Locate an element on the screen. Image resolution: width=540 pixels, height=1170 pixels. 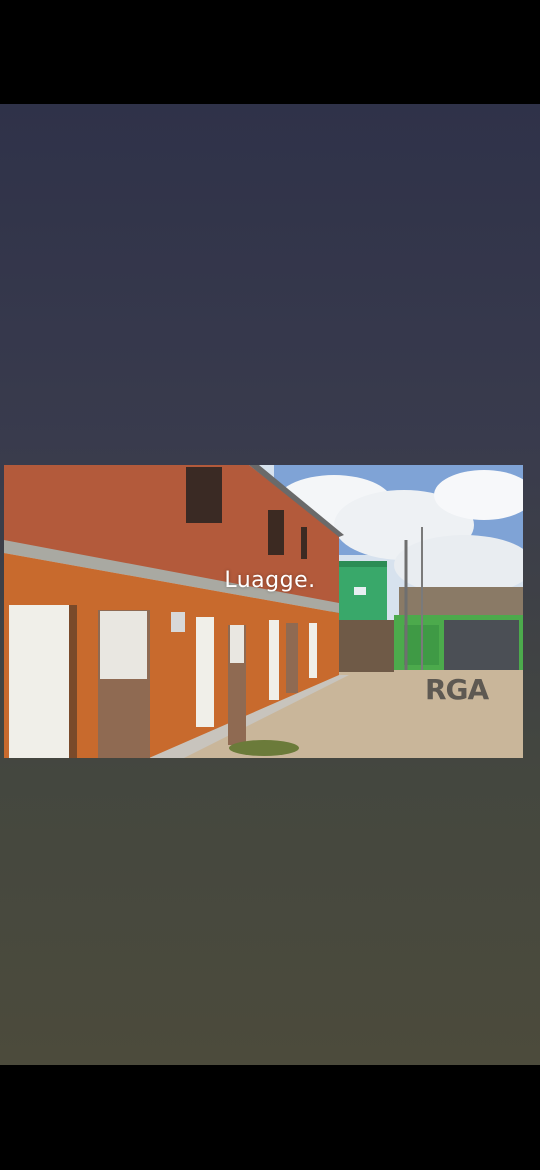
luagge-watermark: Luagge. is located at coordinates (270, 580).